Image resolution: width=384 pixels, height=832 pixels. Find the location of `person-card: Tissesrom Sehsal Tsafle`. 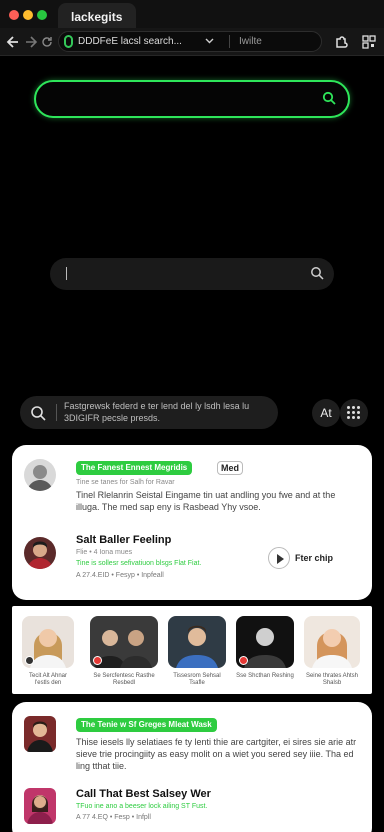

person-card: Tissesrom Sehsal Tsafle is located at coordinates (197, 651).